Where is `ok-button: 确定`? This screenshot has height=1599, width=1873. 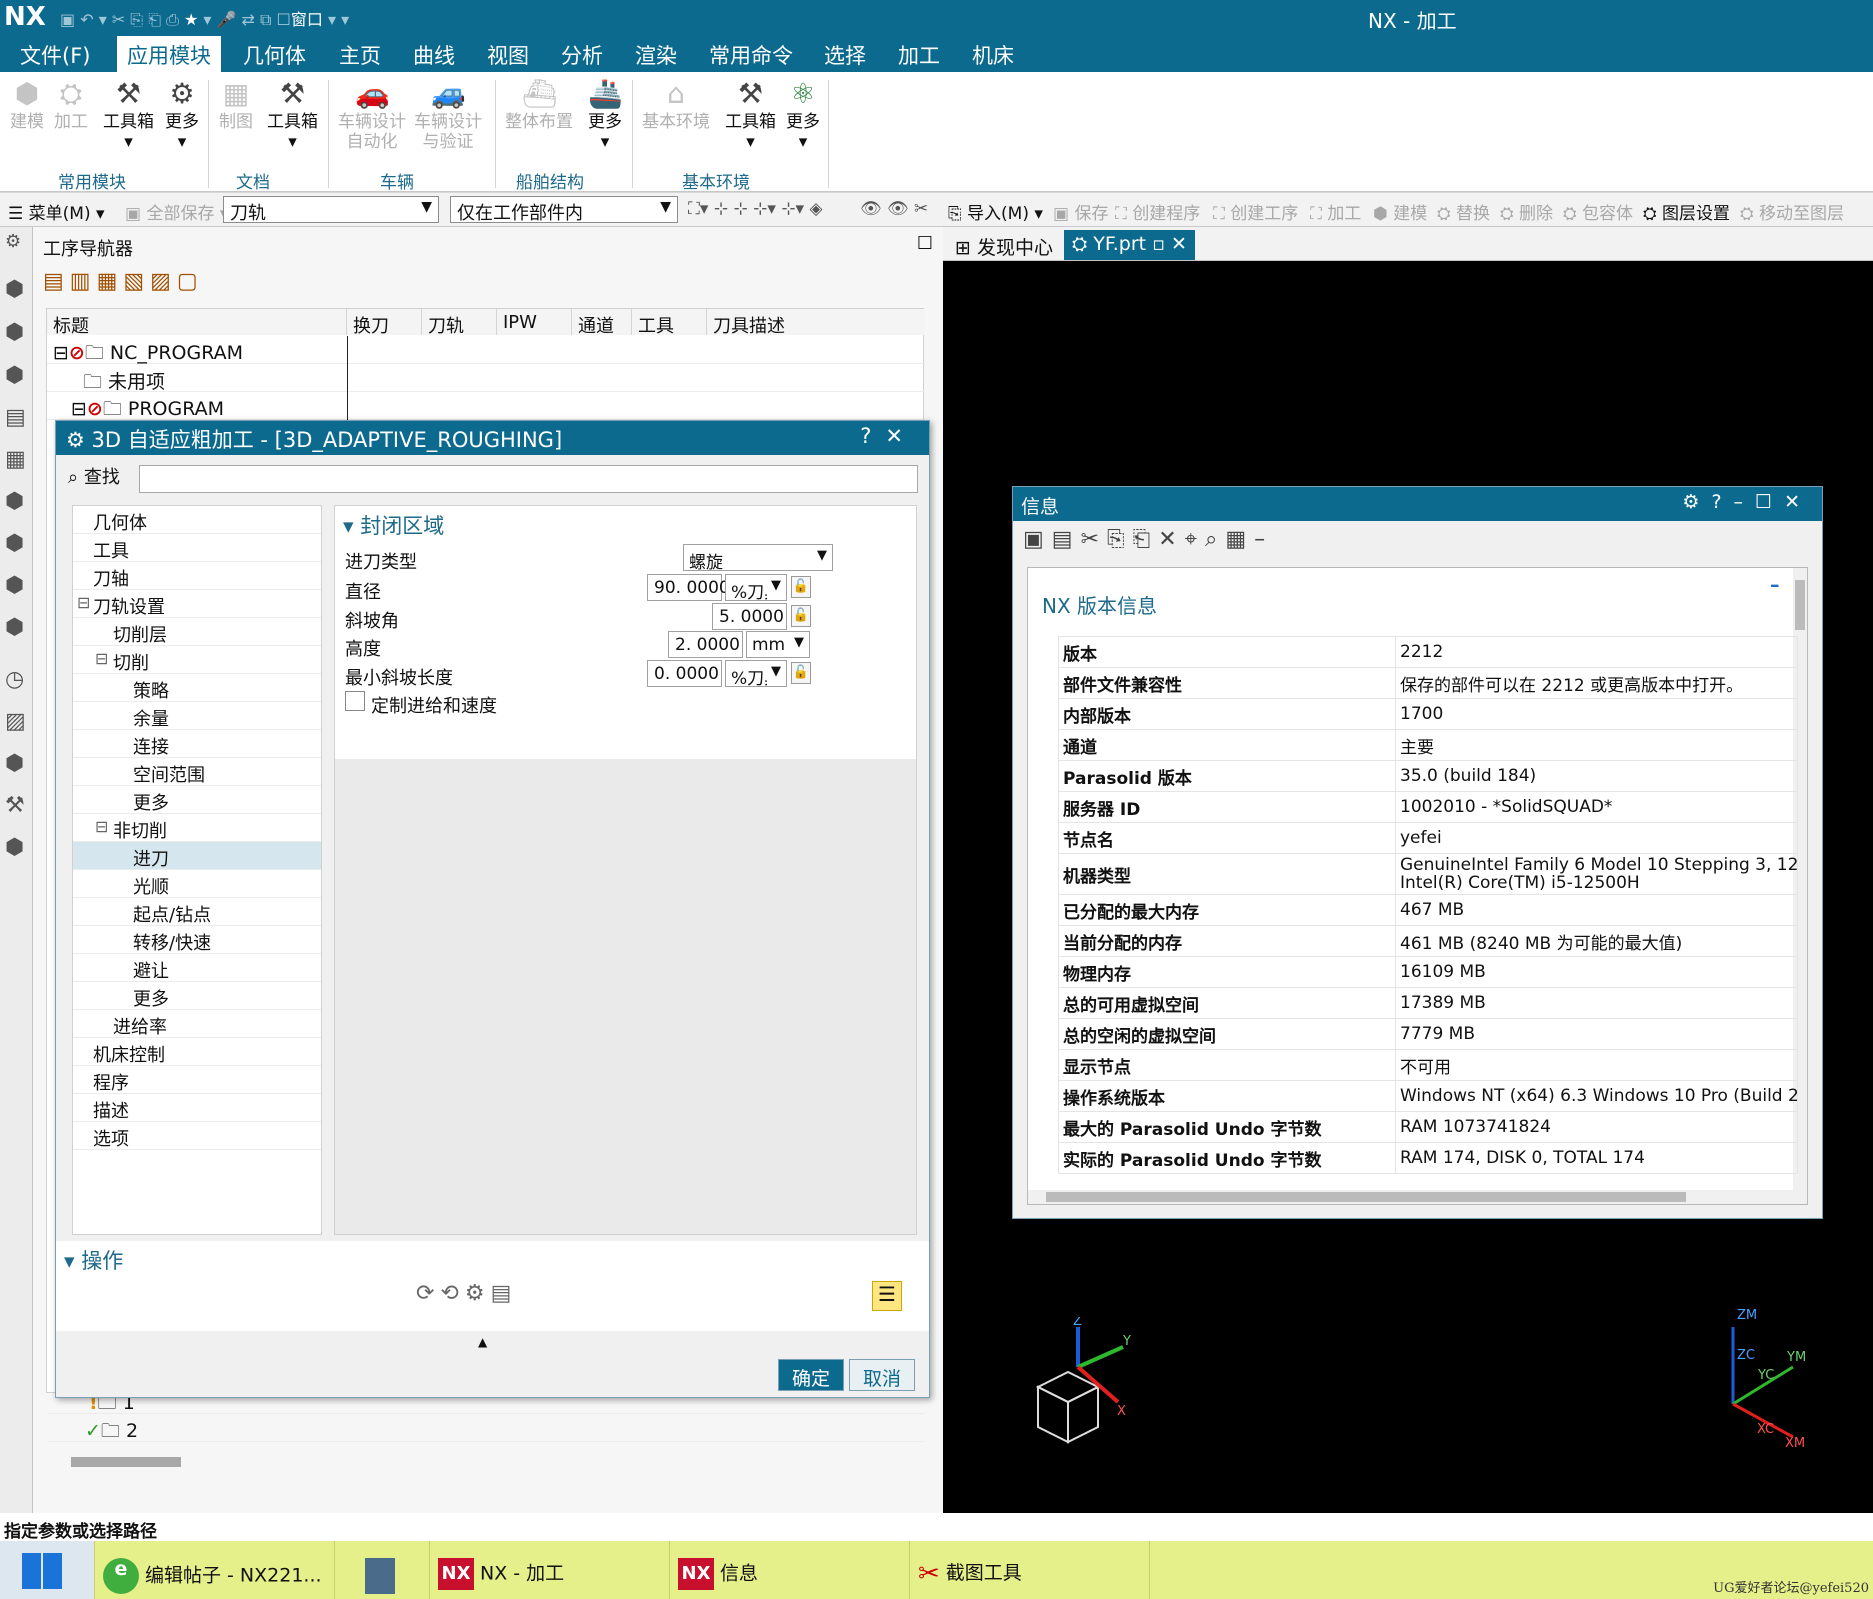
ok-button: 确定 is located at coordinates (811, 1375).